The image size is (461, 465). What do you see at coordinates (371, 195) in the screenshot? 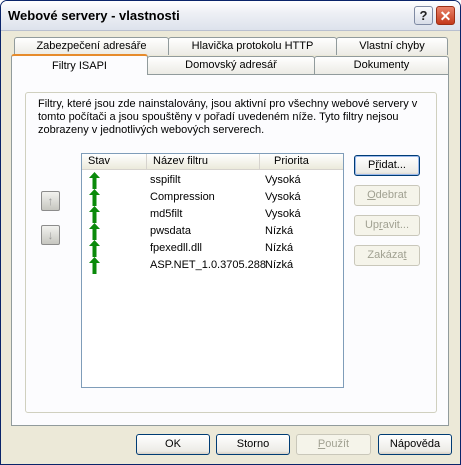
I see `remove-accesskey: O` at bounding box center [371, 195].